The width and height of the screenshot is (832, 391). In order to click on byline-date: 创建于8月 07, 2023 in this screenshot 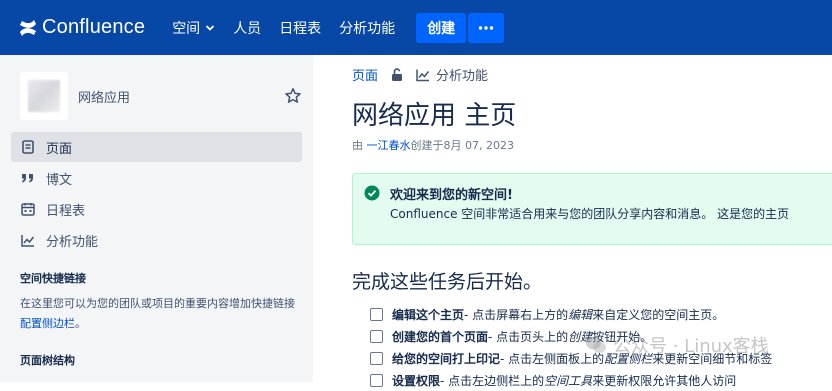, I will do `click(462, 145)`.